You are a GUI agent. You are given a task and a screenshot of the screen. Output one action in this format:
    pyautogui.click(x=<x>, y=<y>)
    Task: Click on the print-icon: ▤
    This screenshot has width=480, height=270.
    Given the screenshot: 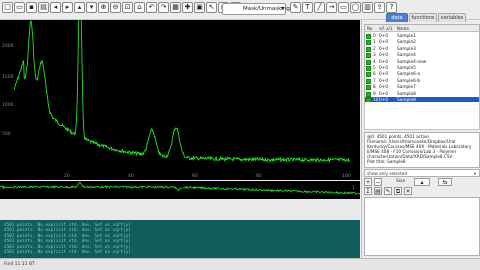 What is the action you would take?
    pyautogui.click(x=43, y=7)
    